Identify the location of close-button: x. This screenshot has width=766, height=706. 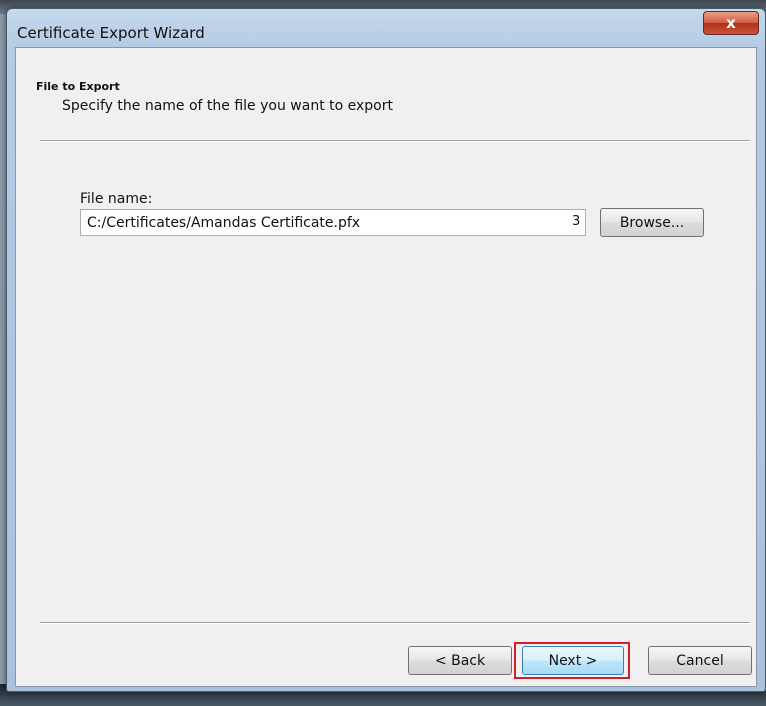
(731, 23).